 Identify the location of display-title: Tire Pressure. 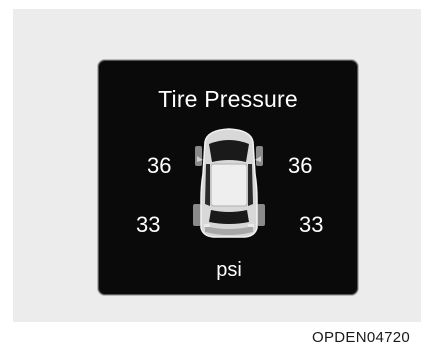
(228, 99).